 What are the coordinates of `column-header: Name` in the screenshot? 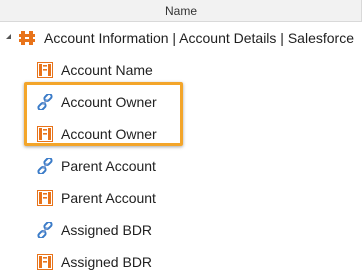 It's located at (181, 11).